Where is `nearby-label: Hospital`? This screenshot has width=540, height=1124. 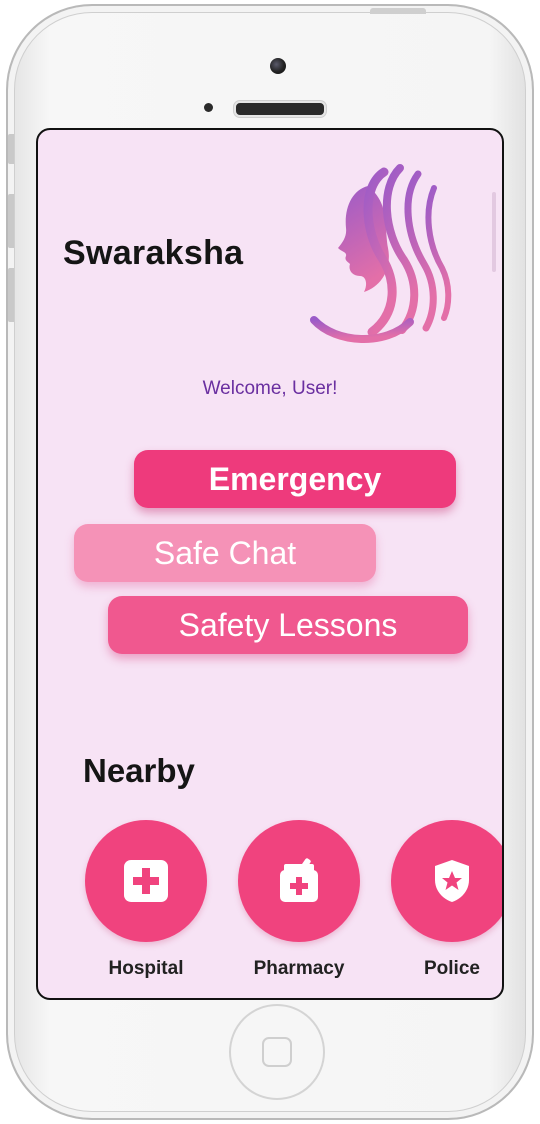
nearby-label: Hospital is located at coordinates (146, 968).